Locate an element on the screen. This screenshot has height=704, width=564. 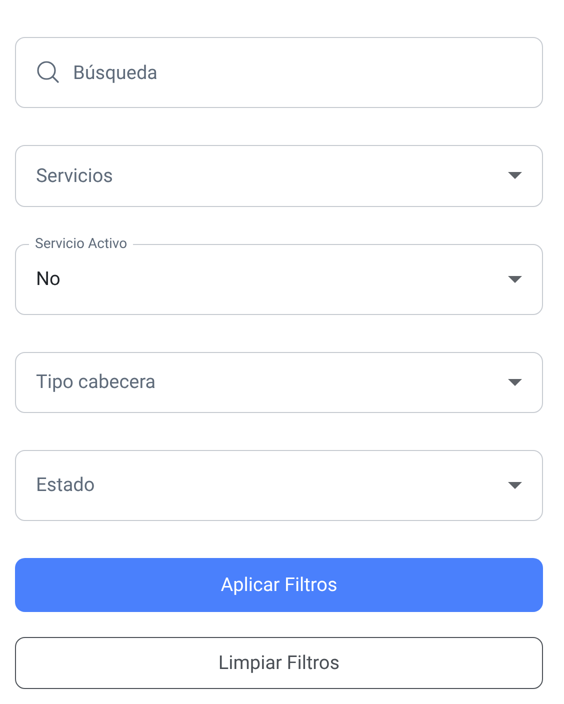
select-field: Servicios is located at coordinates (279, 176).